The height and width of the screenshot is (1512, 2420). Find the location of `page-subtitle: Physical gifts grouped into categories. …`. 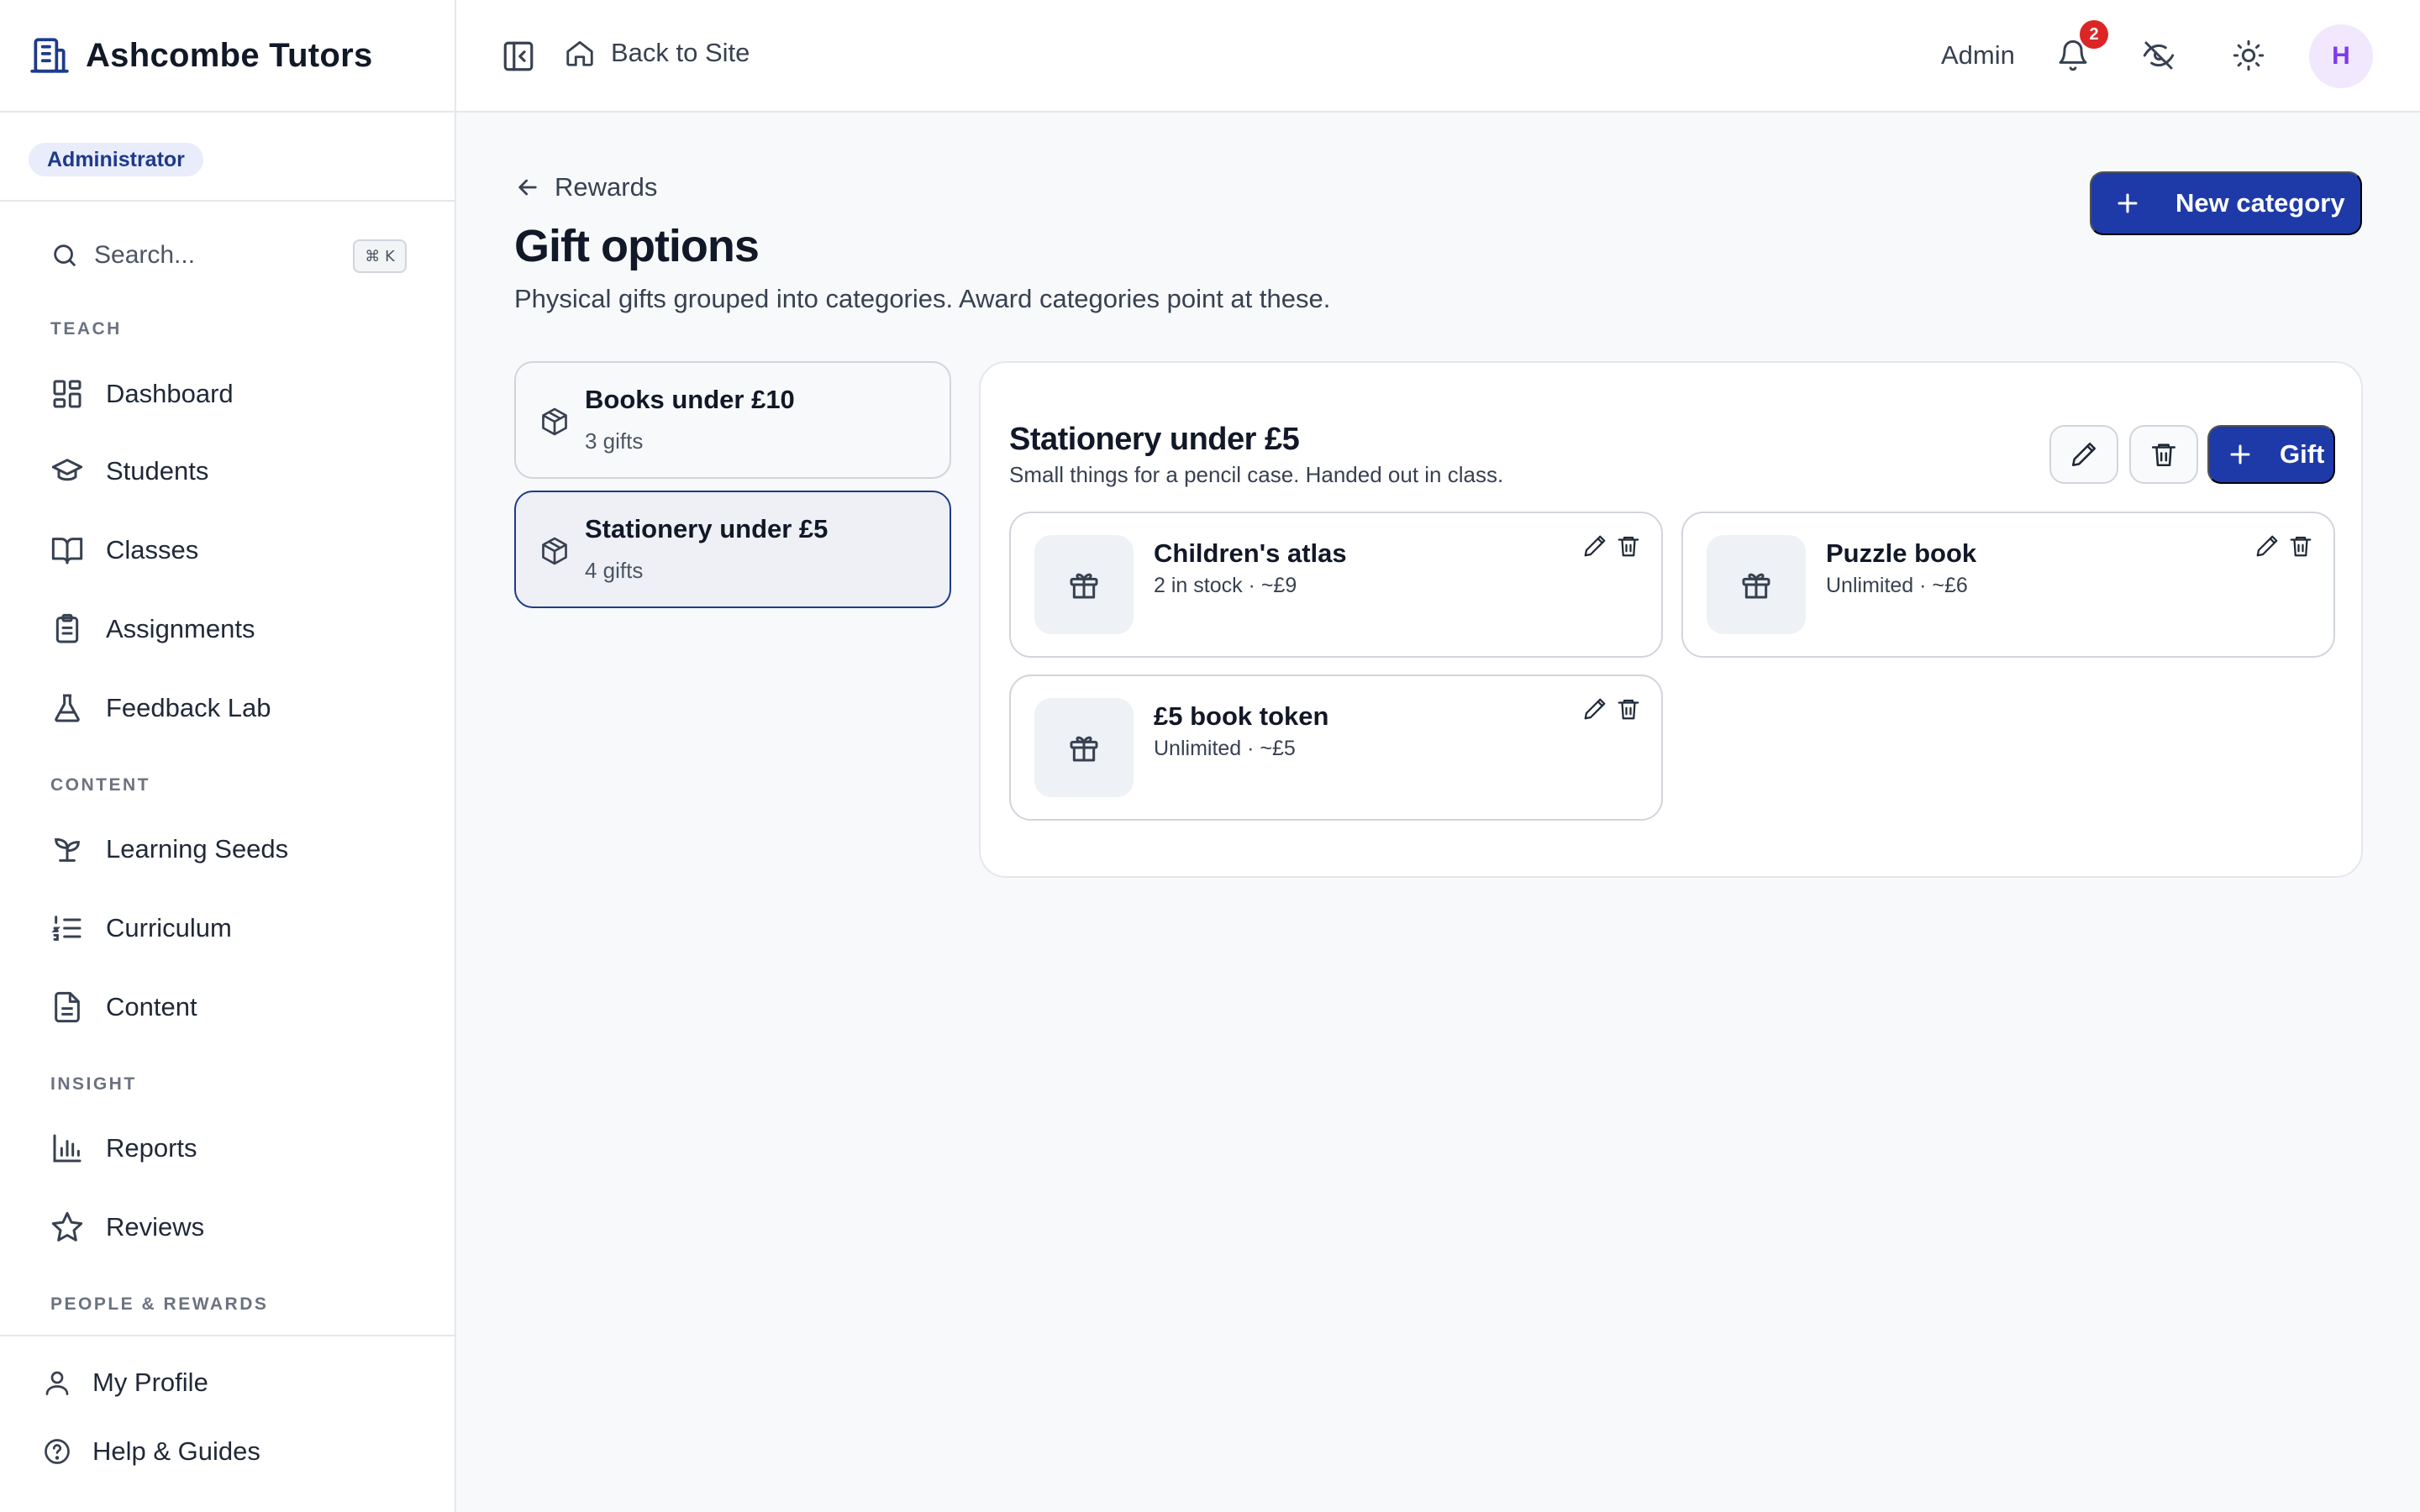

page-subtitle: Physical gifts grouped into categories. … is located at coordinates (923, 298).